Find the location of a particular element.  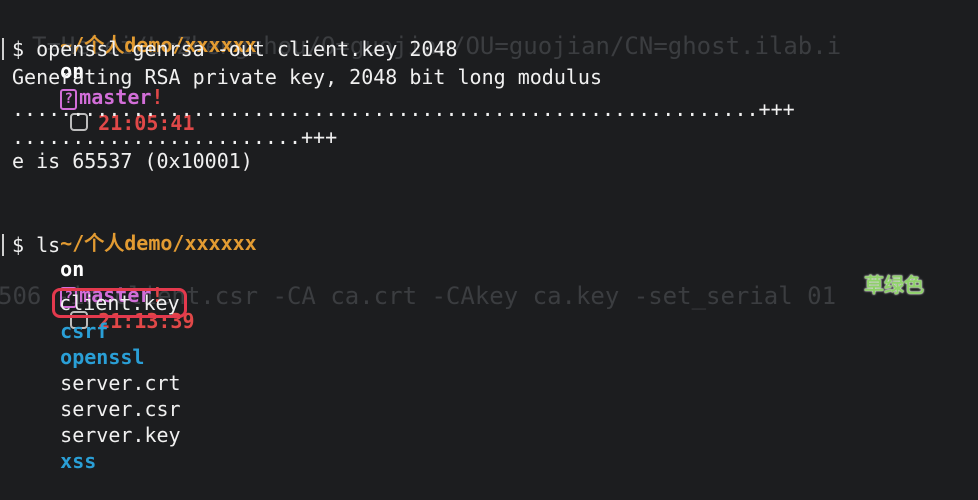

command-line-1: $ openssl genrsa -out client.key 2048 is located at coordinates (235, 49).